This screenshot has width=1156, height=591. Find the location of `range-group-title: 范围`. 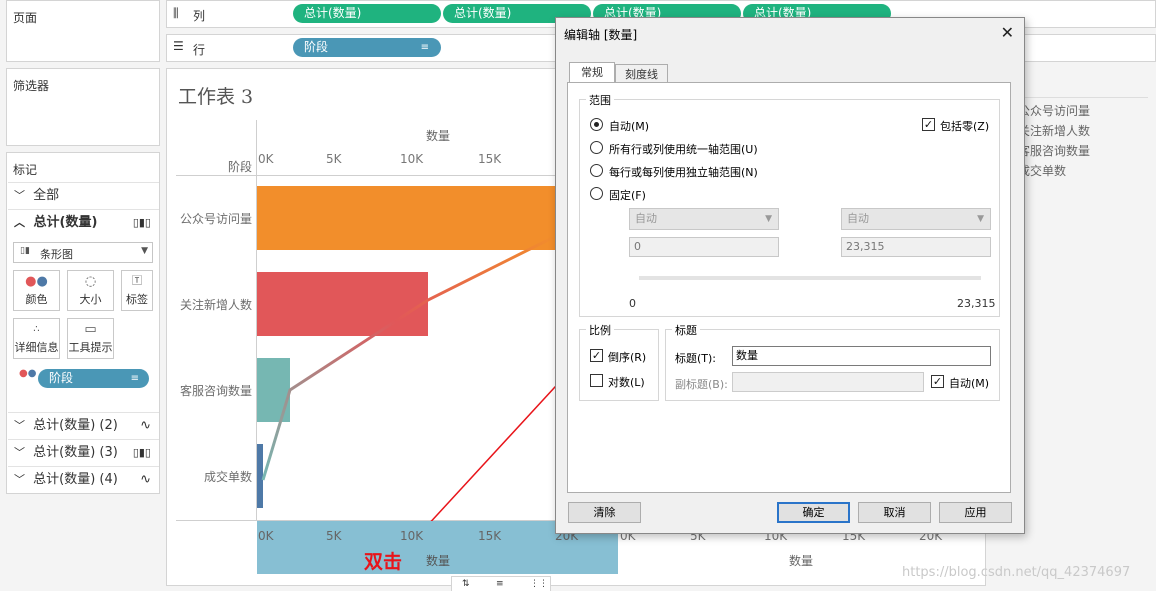

range-group-title: 范围 is located at coordinates (600, 100).